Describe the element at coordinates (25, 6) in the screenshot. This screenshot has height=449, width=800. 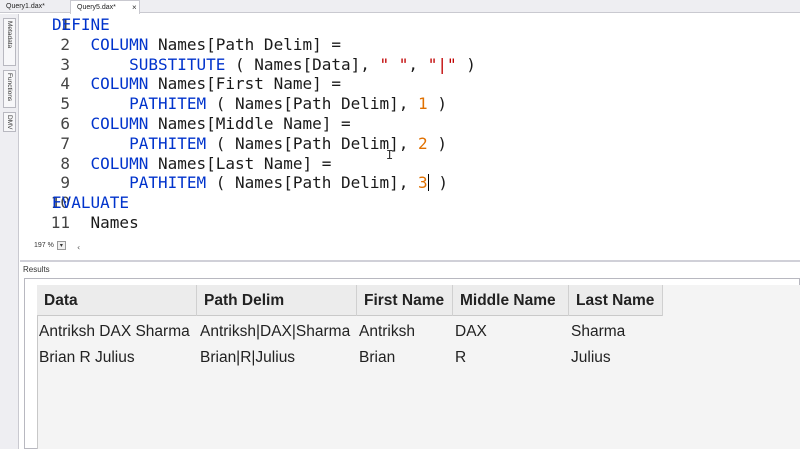
I see `tab-query1-label: Query1.dax*` at that location.